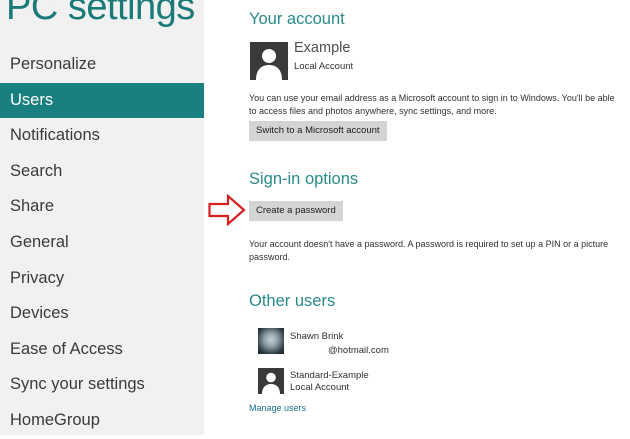  I want to click on sidebar-item-devices: Devices, so click(102, 314).